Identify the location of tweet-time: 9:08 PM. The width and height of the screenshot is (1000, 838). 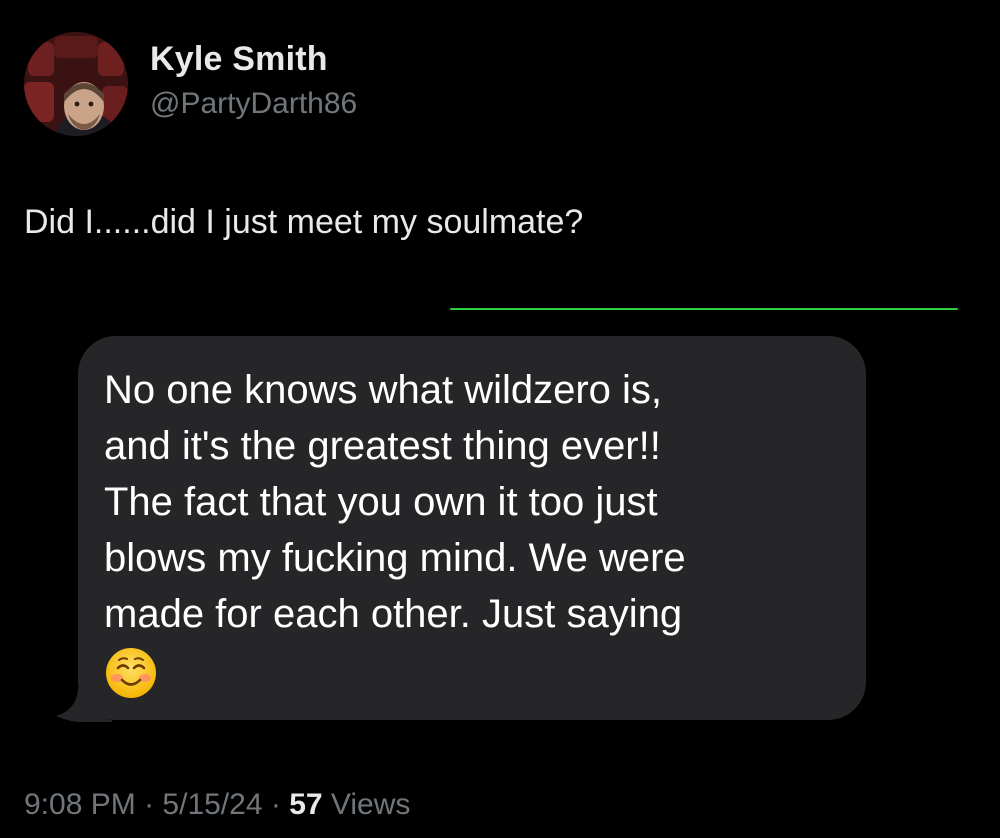
(80, 804).